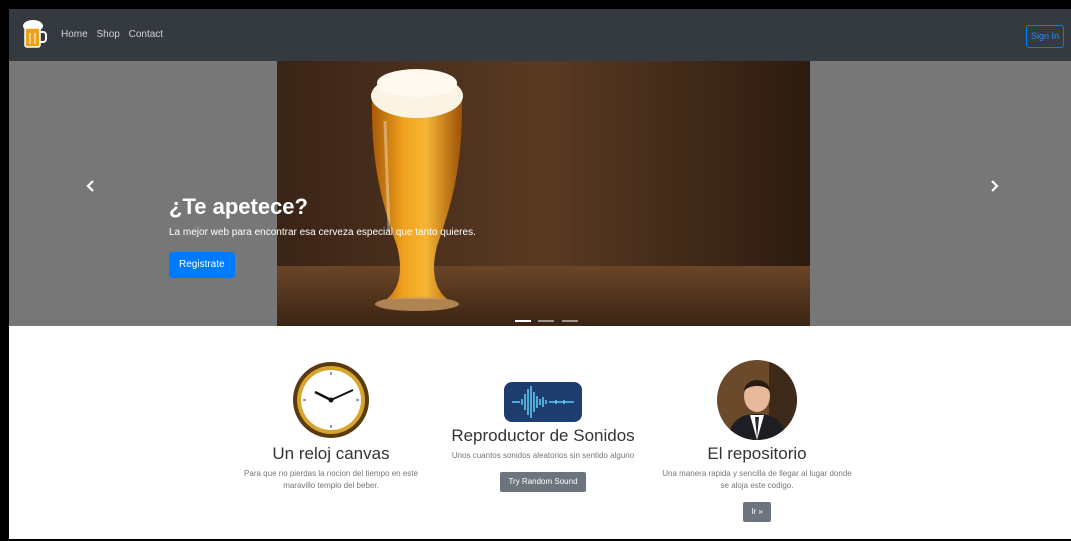 This screenshot has height=541, width=1071. Describe the element at coordinates (548, 317) in the screenshot. I see `carousel-indicators` at that location.